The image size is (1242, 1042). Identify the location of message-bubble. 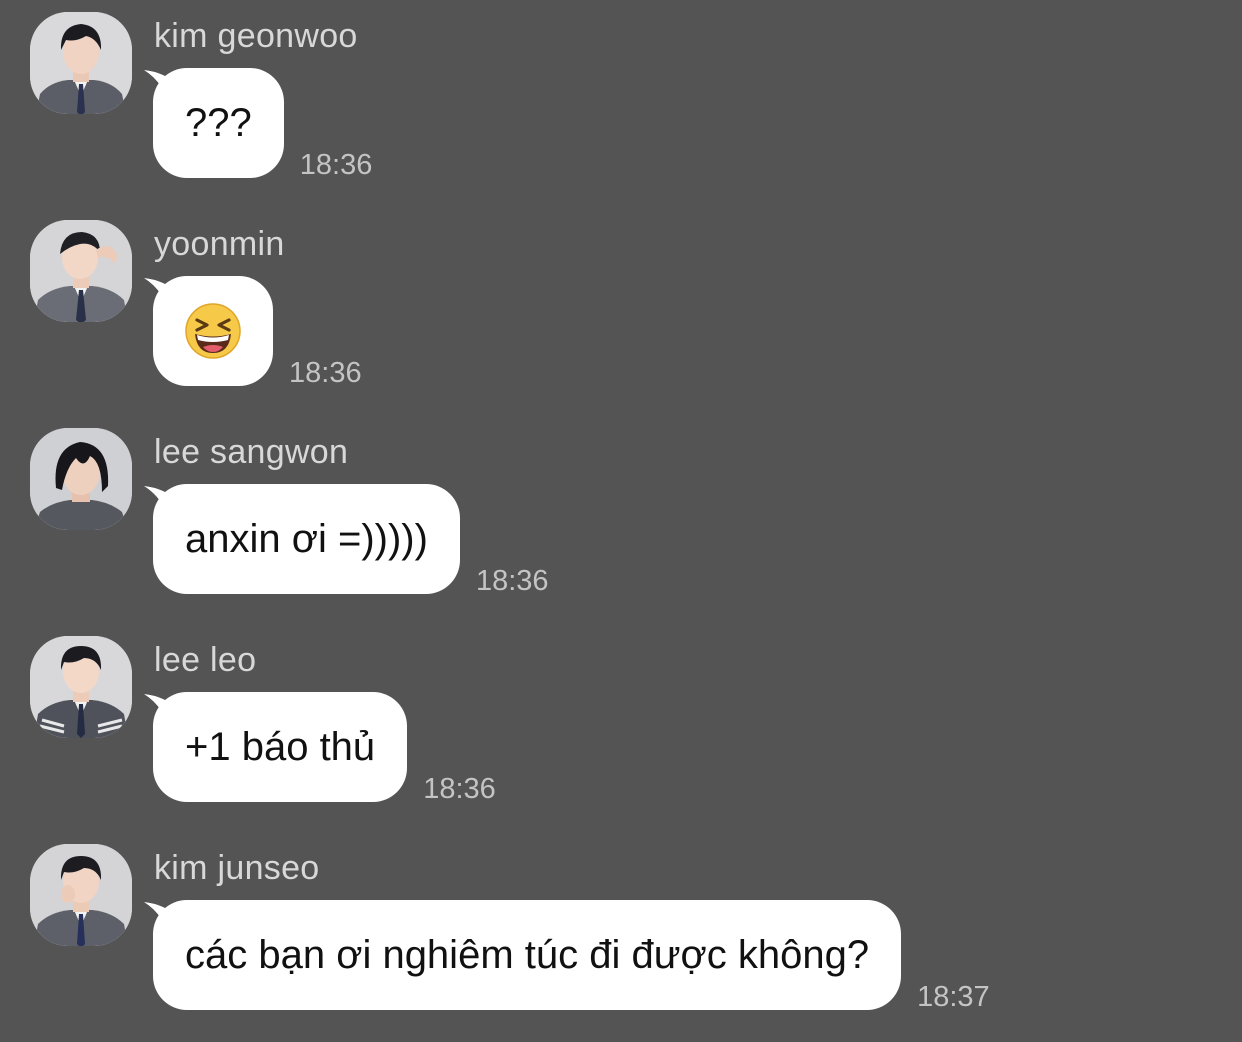
(213, 331).